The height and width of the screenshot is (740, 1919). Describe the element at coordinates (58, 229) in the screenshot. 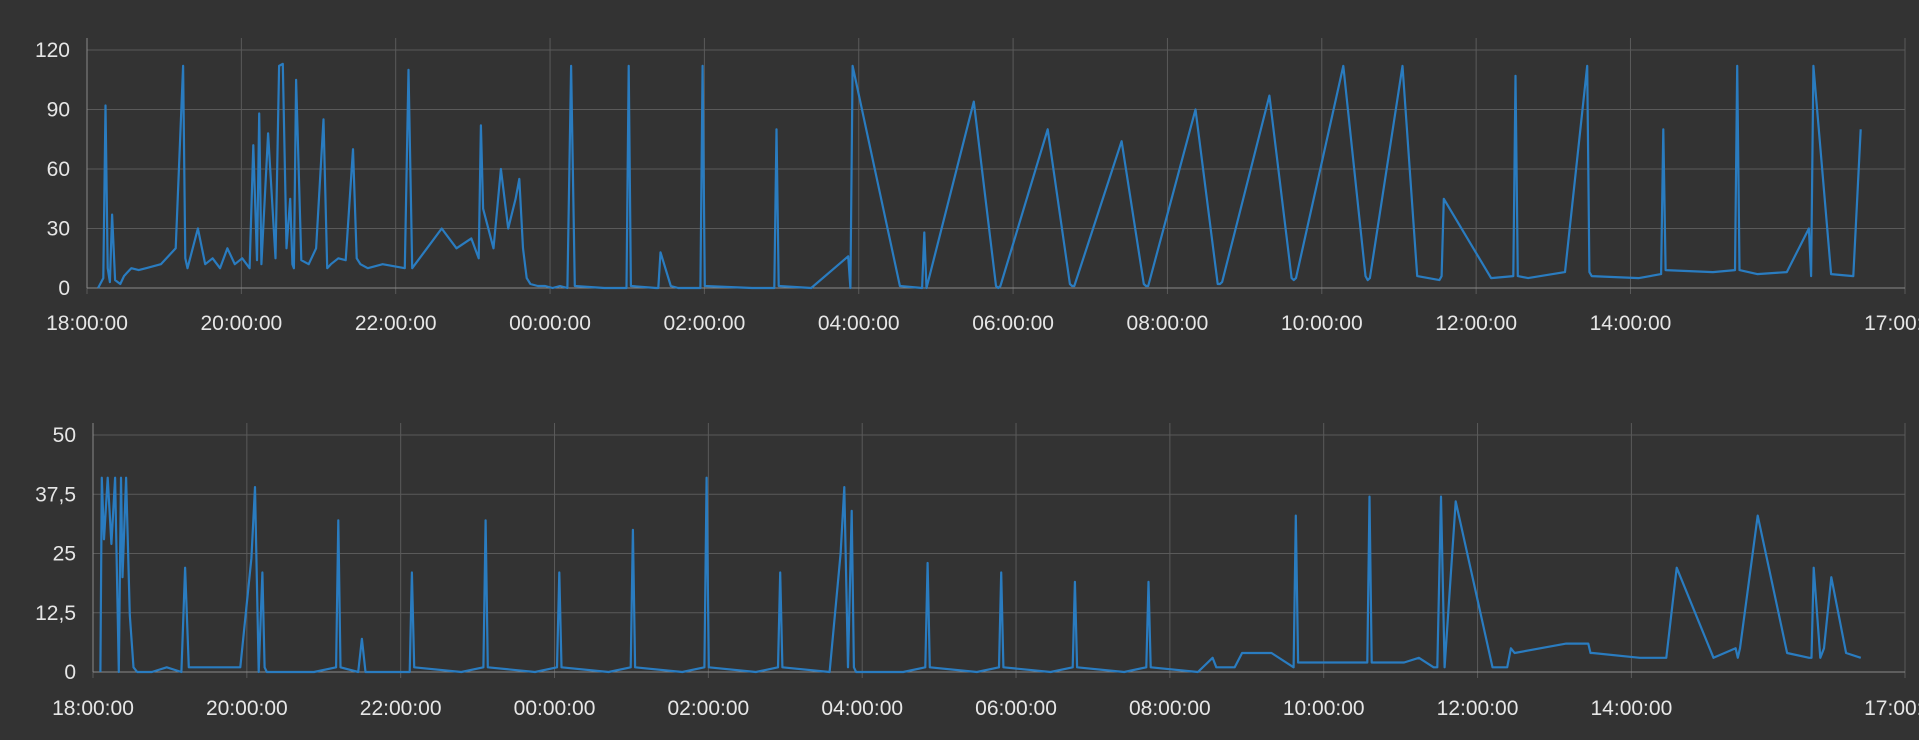

I see `y-tick-label: 30` at that location.